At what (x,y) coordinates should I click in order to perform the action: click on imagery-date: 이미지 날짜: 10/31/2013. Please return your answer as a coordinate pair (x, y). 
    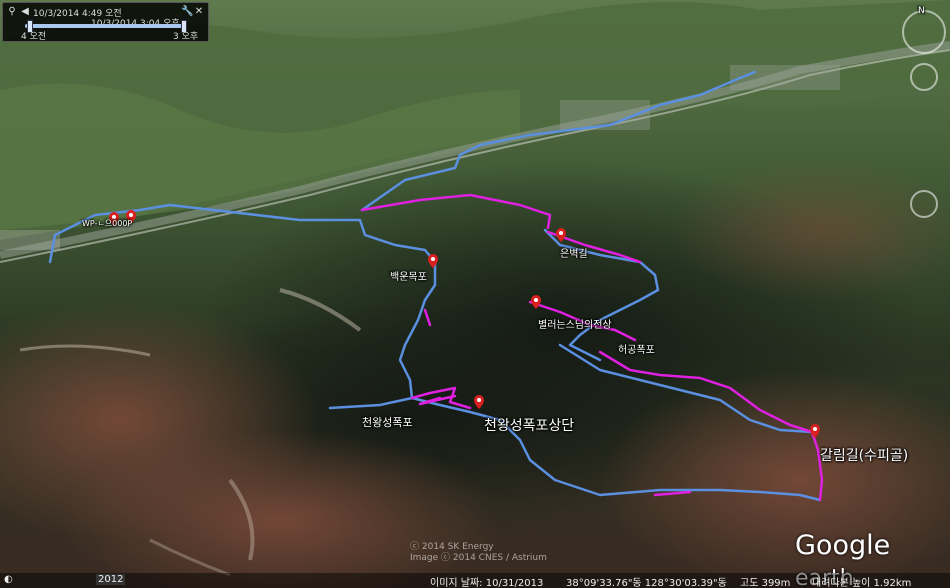
    Looking at the image, I should click on (487, 583).